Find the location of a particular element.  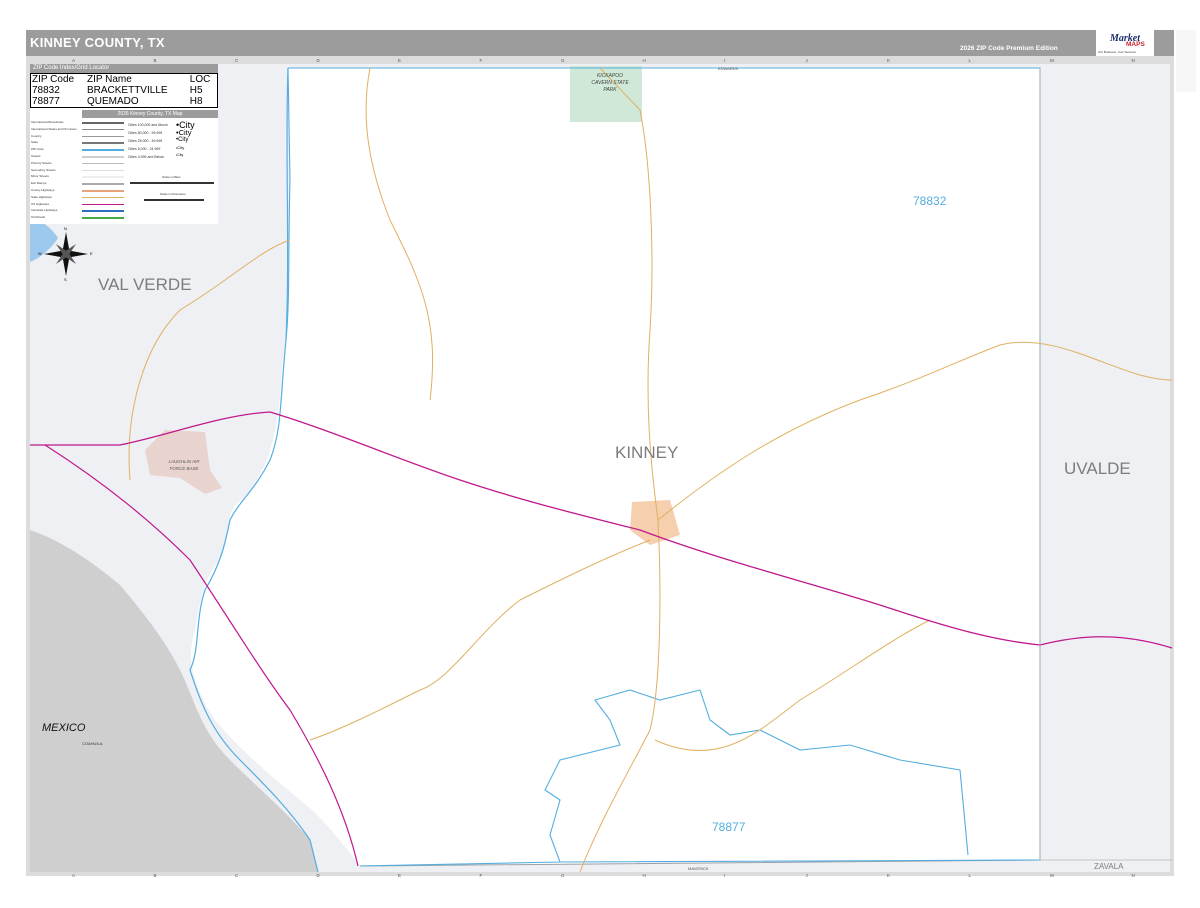

table-header: LOC is located at coordinates (200, 79).